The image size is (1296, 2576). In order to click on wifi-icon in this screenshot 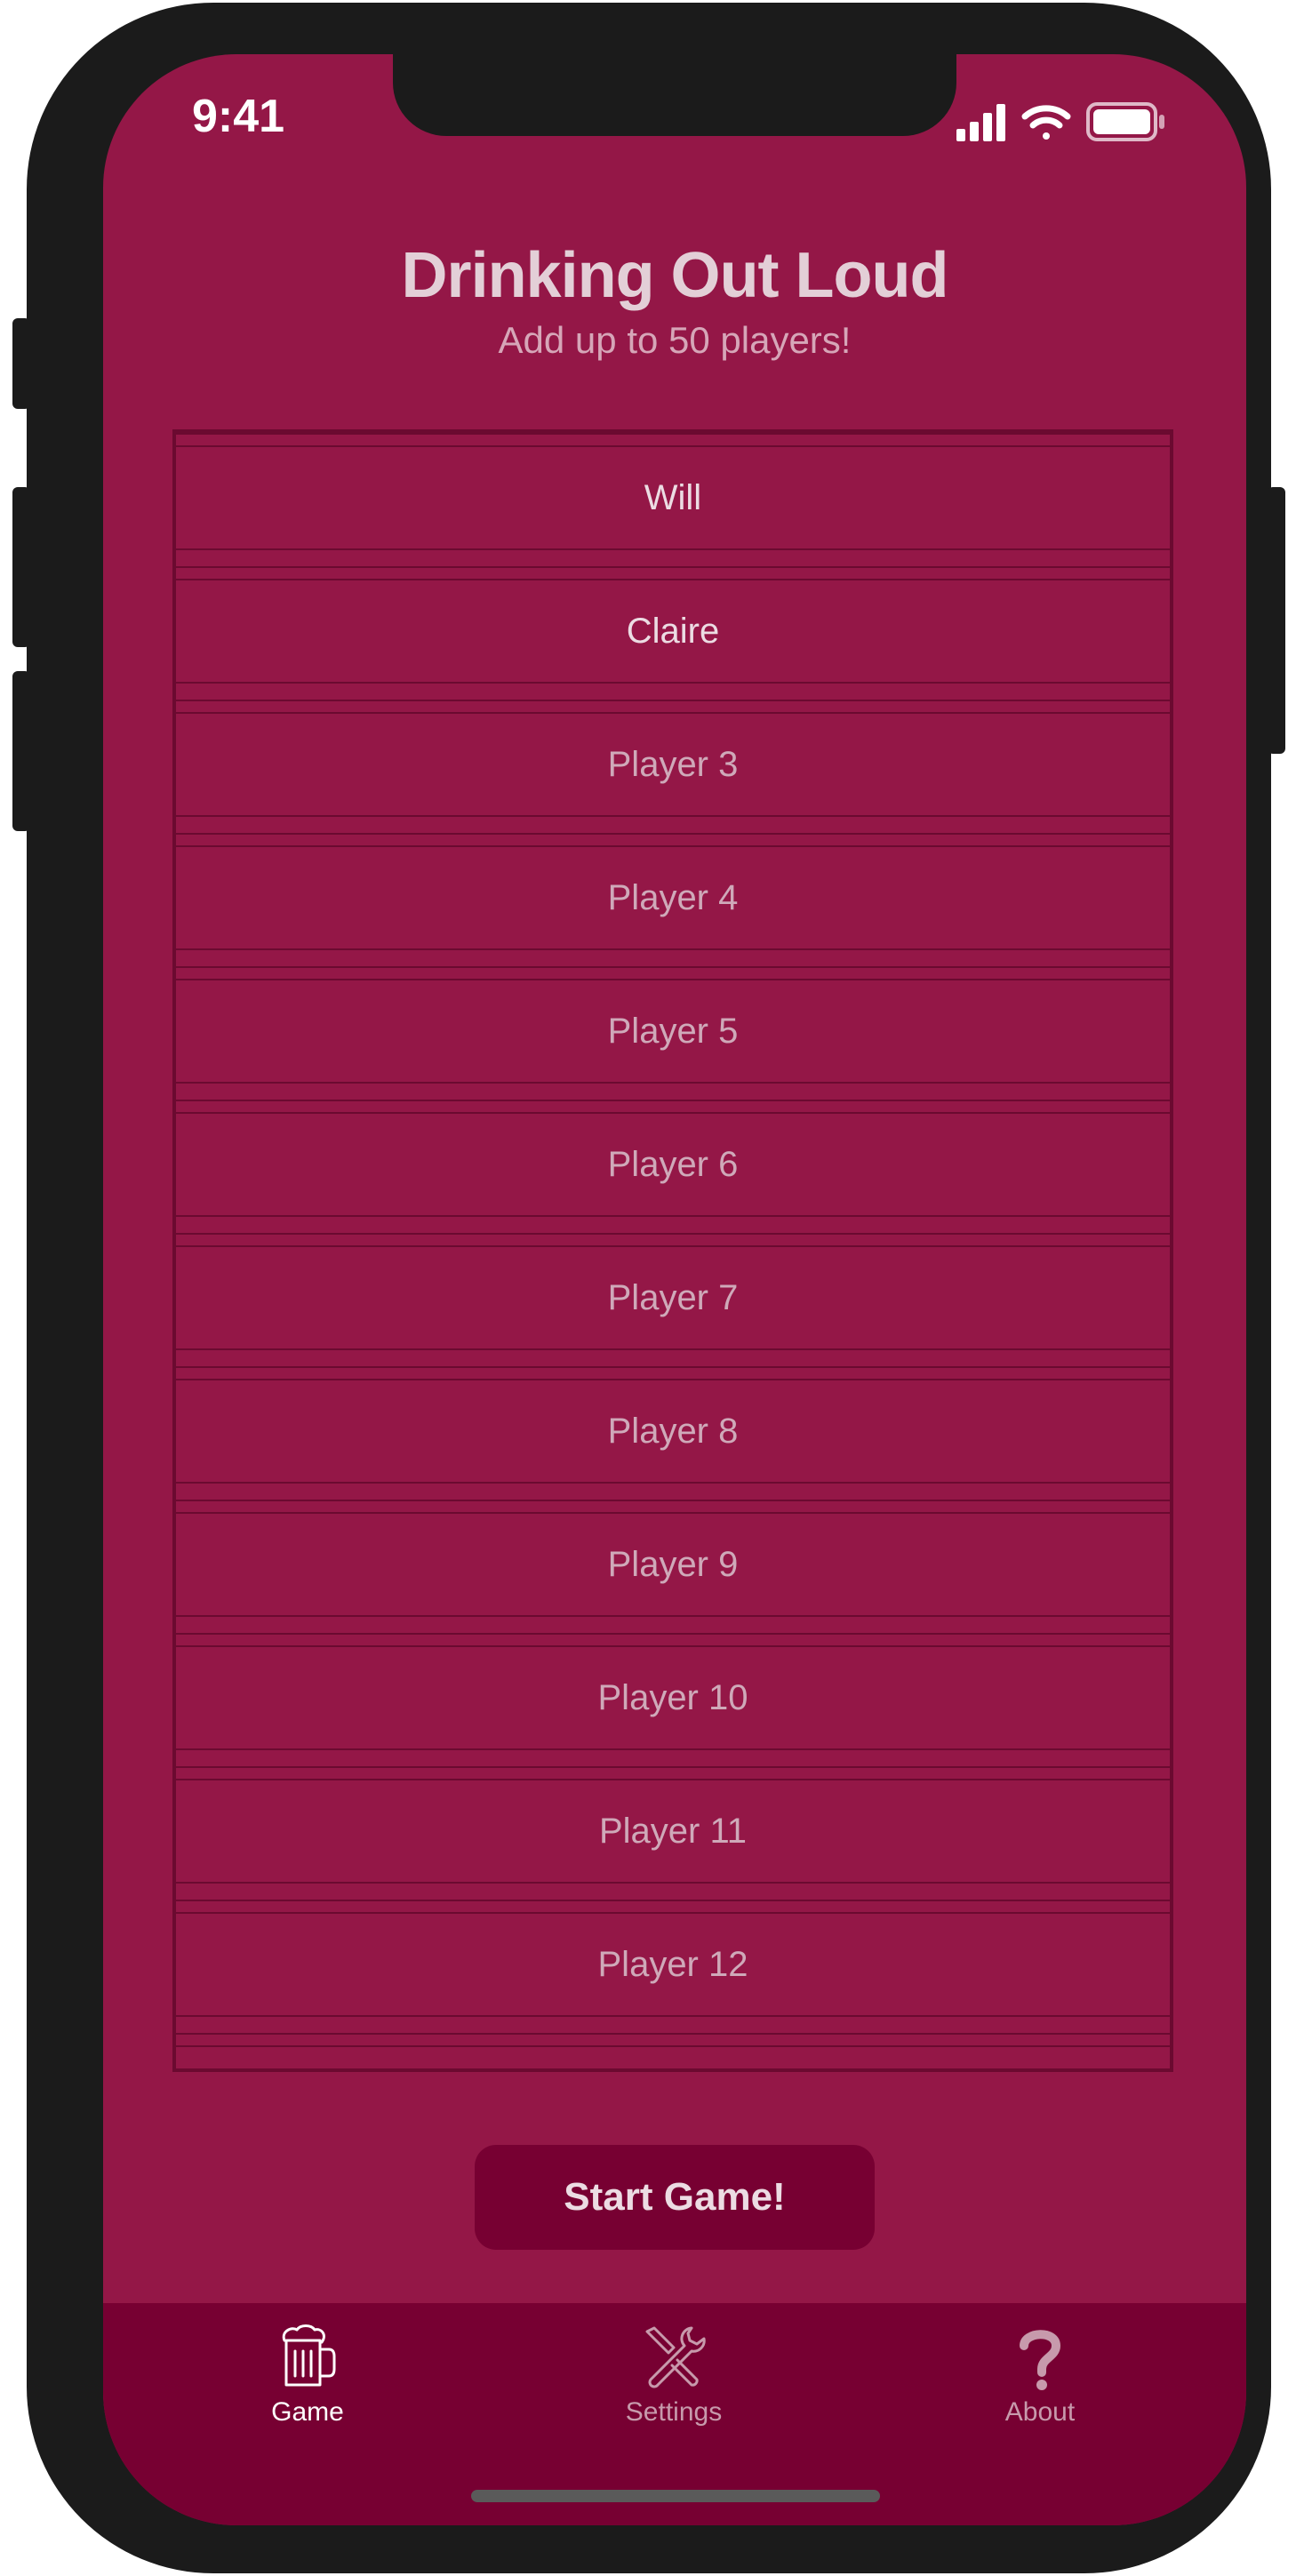, I will do `click(1046, 122)`.